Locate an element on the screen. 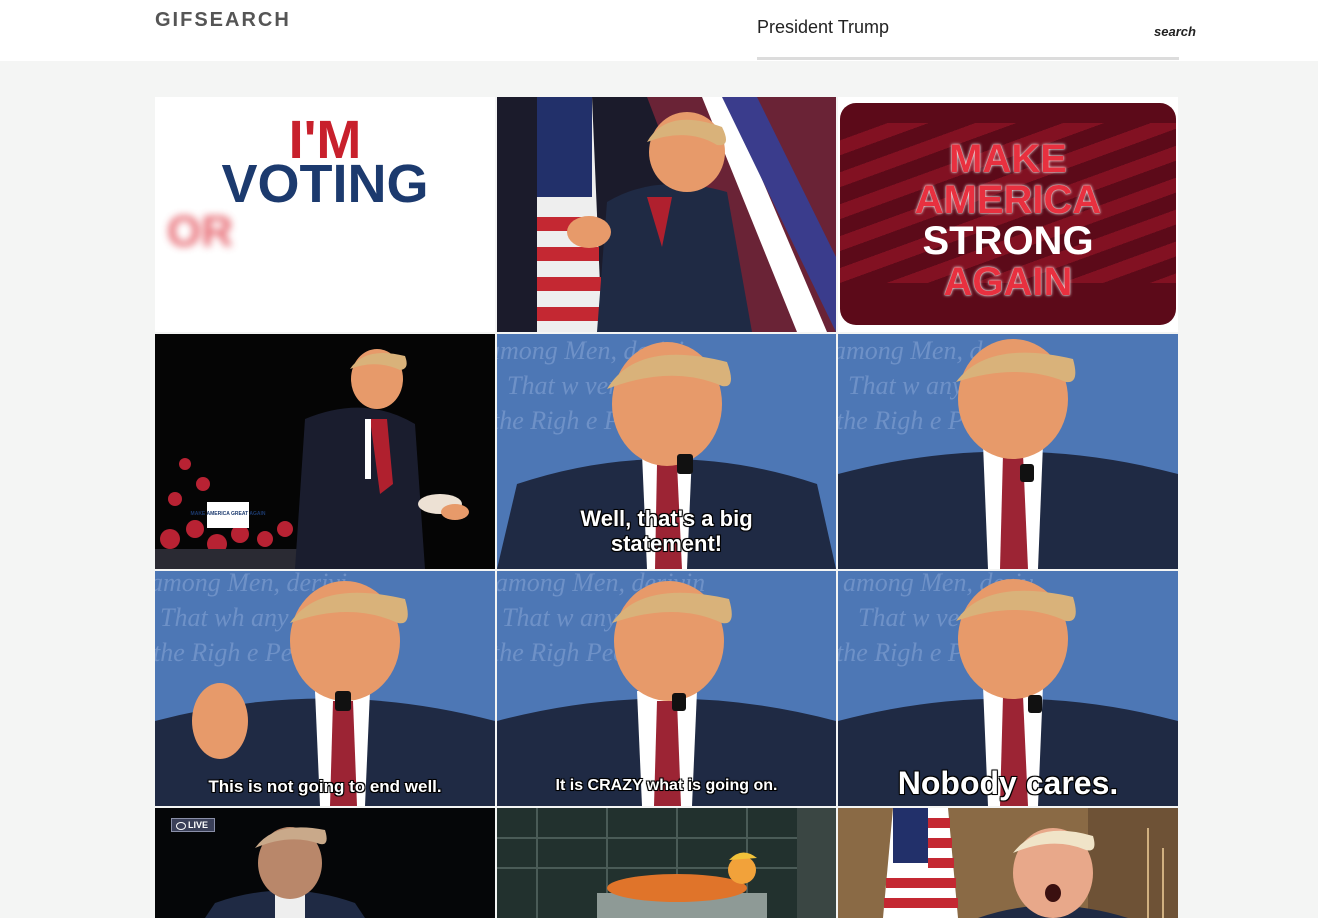 Image resolution: width=1318 pixels, height=918 pixels. gif-tile-maga: MAKE AMERICA STRONG AGAIN is located at coordinates (1008, 214).